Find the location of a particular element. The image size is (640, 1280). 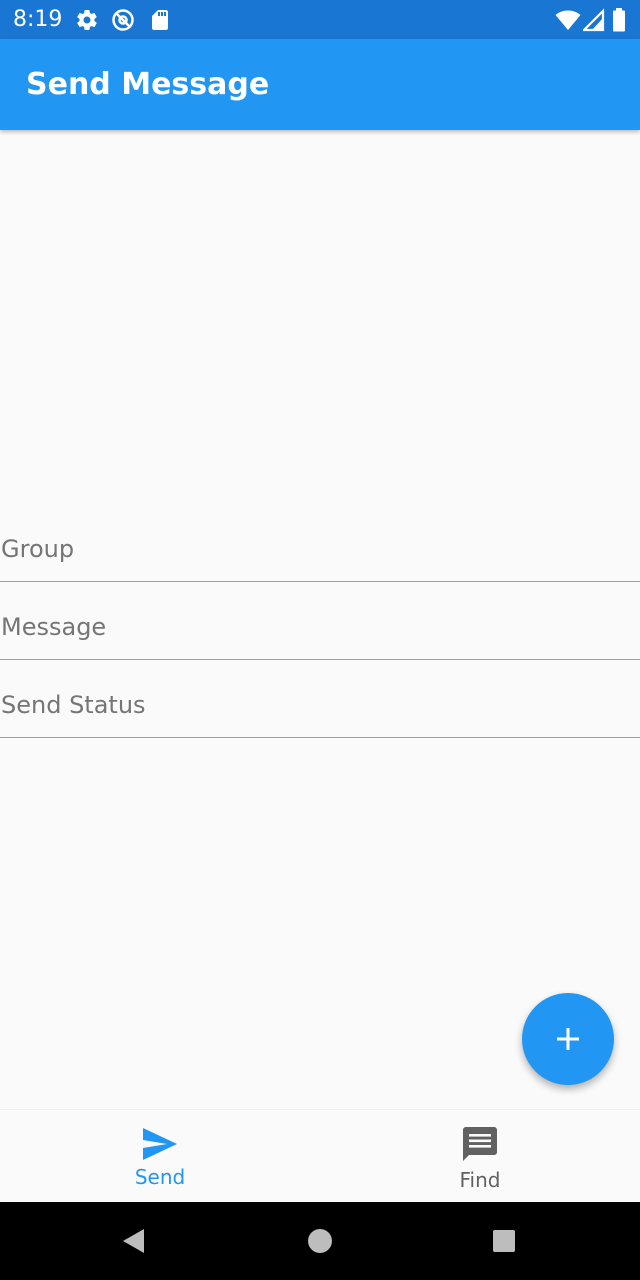

nav-label-send: Send is located at coordinates (160, 1177).